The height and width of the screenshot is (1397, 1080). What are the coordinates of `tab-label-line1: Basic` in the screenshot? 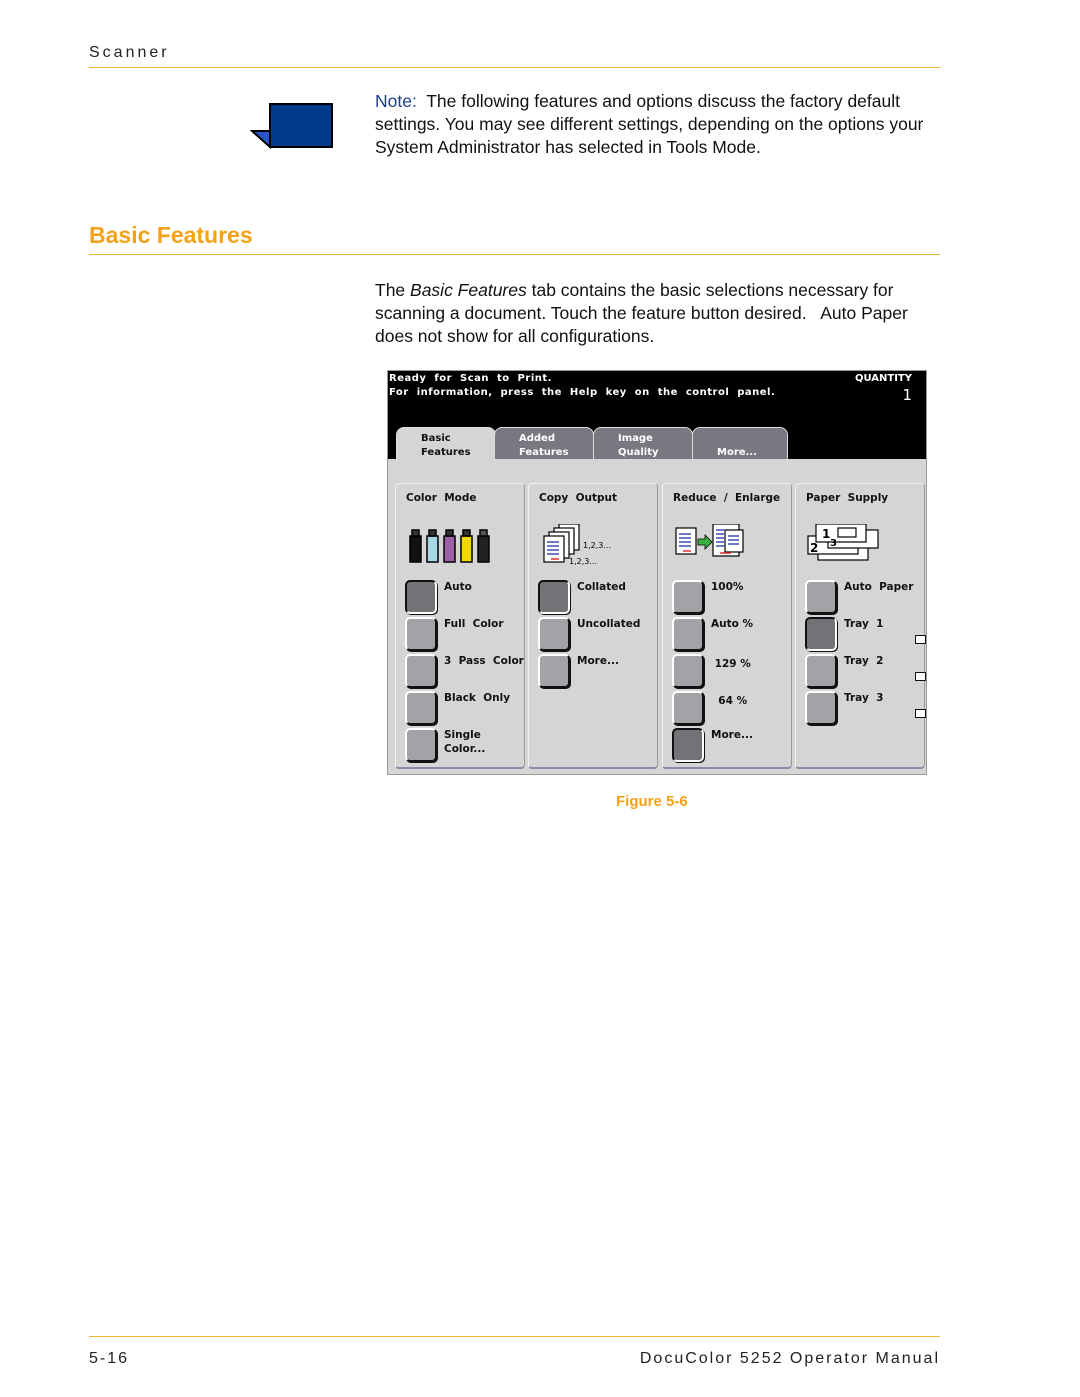 It's located at (436, 438).